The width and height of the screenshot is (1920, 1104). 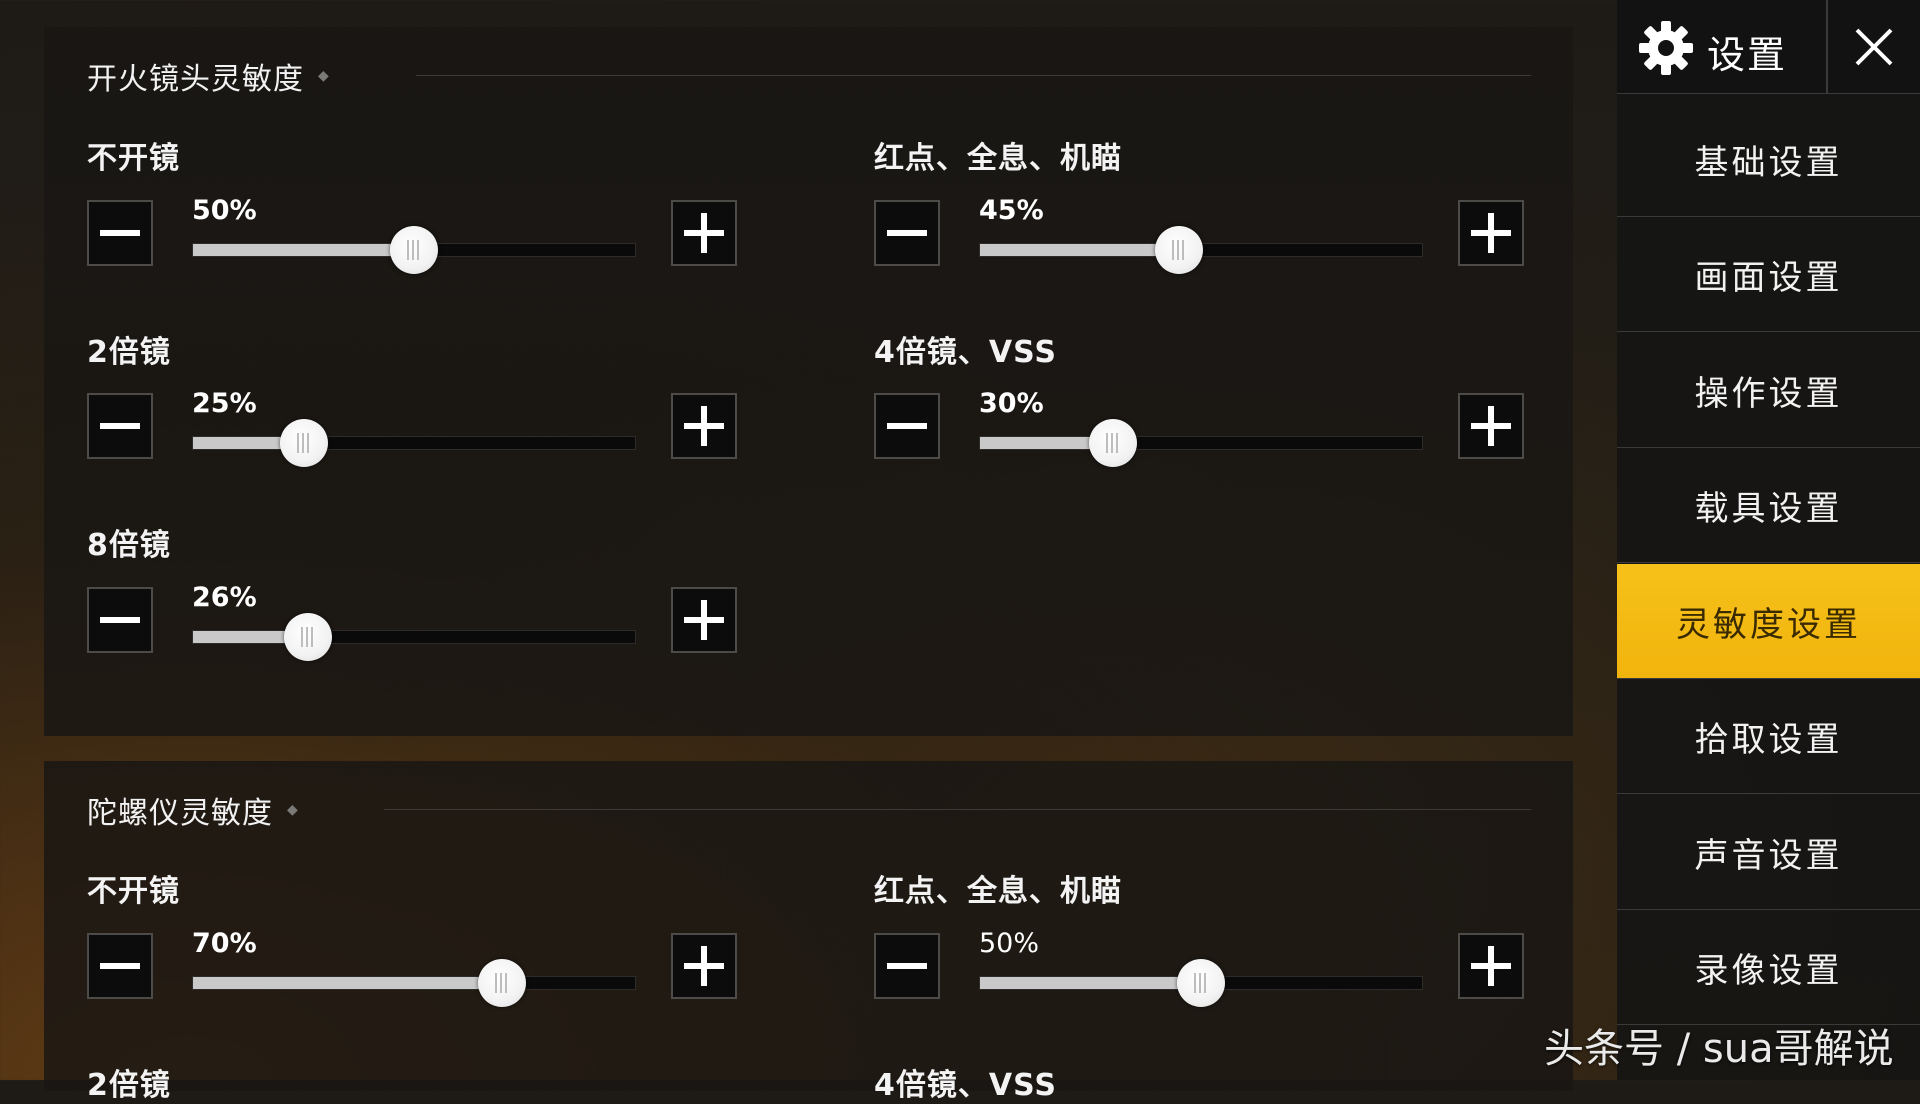 I want to click on section-header: 陀螺仪灵敏度 ◆, so click(x=192, y=810).